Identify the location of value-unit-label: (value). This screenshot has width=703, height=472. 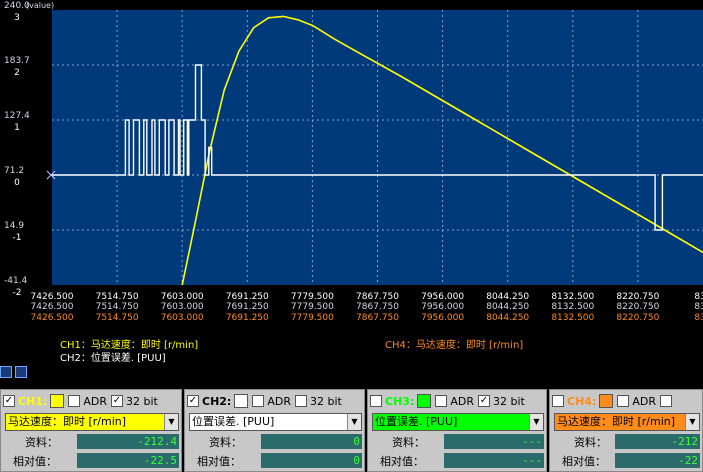
(40, 5).